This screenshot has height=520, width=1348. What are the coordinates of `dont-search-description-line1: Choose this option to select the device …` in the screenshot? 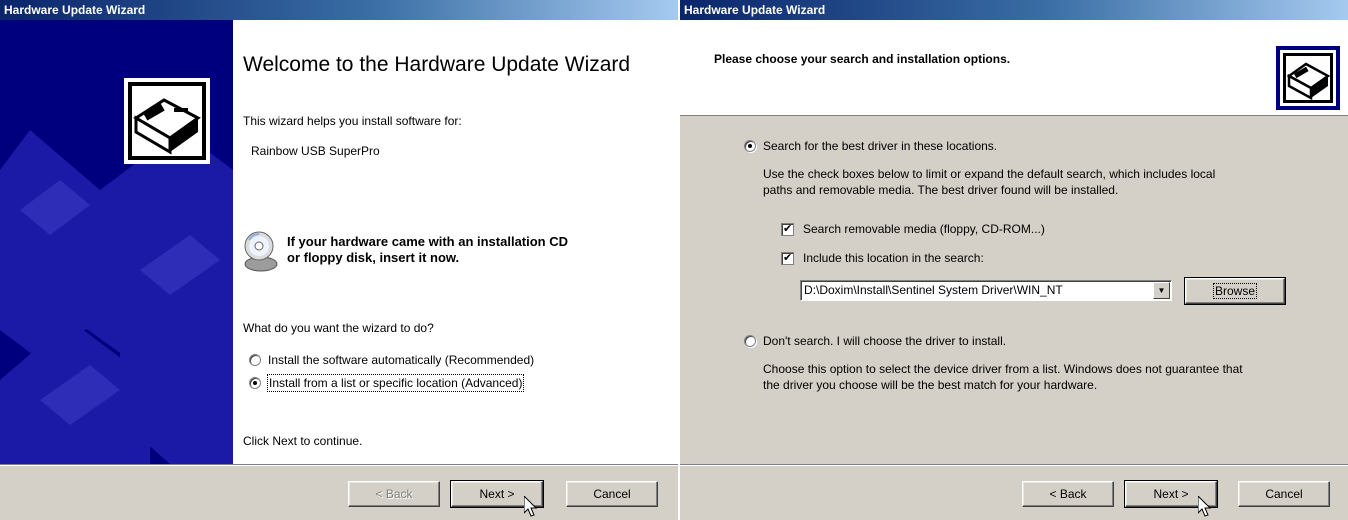 It's located at (1003, 369).